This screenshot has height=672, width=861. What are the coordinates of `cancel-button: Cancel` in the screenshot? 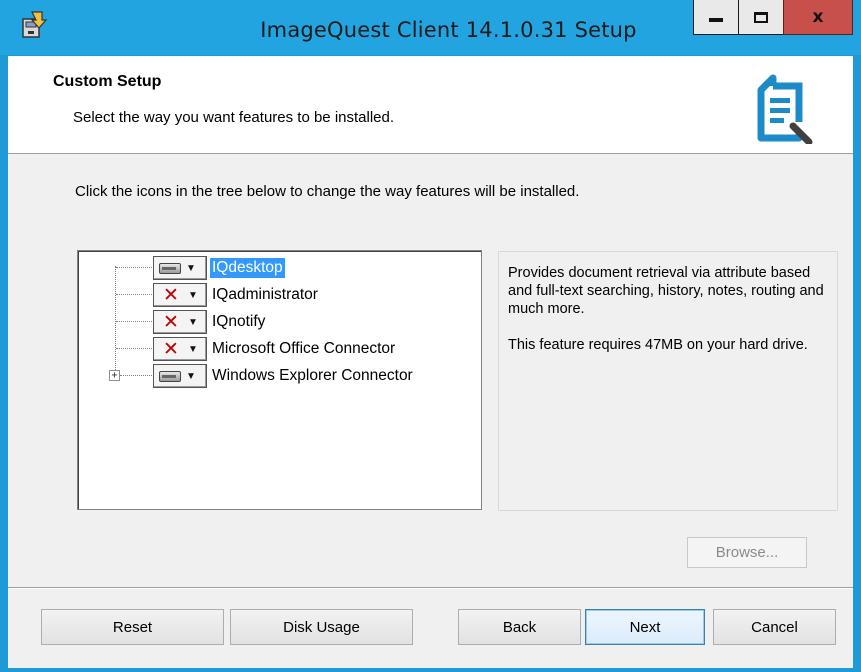 It's located at (774, 627).